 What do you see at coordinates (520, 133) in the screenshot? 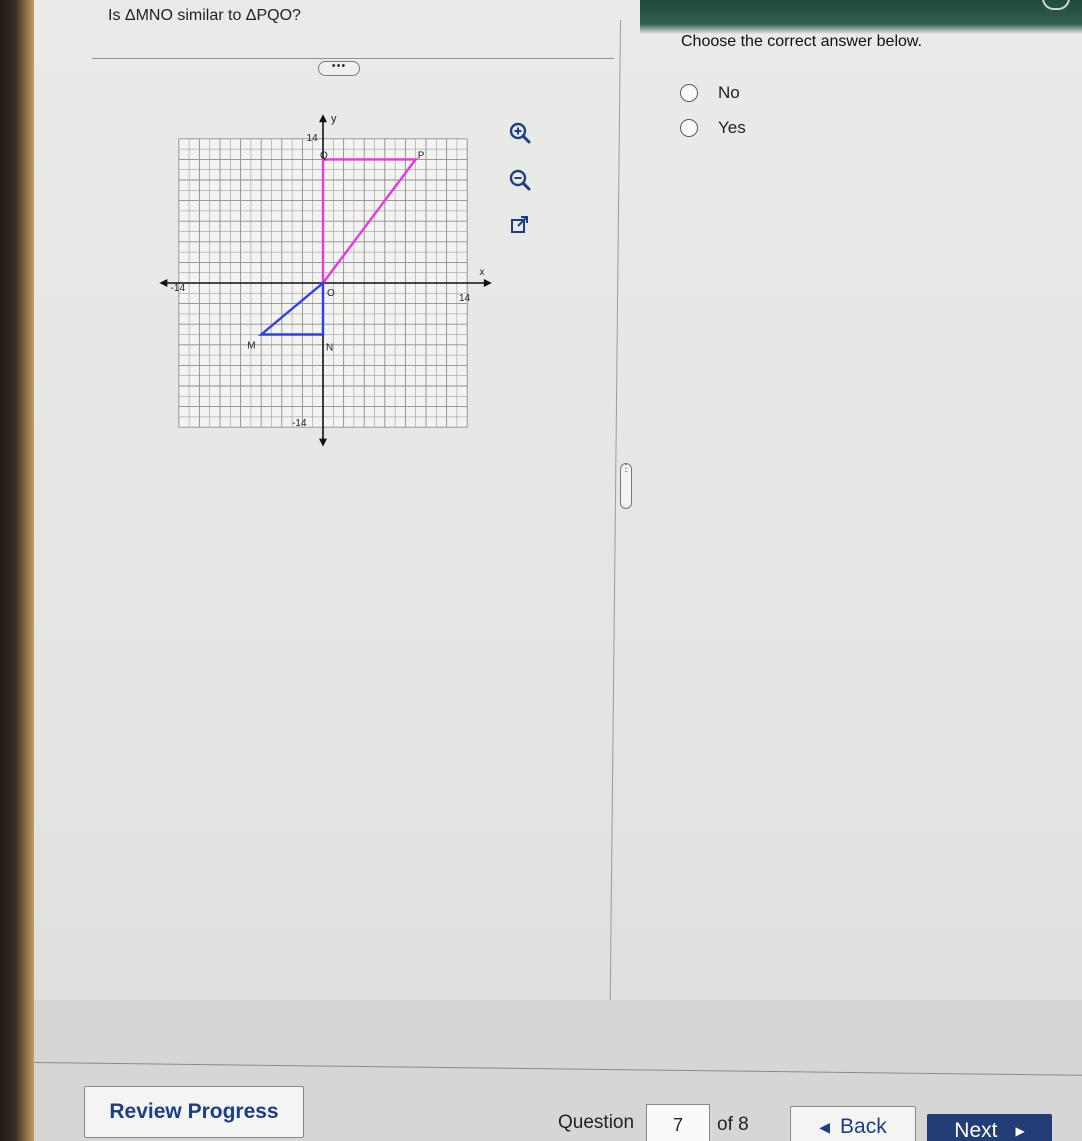
I see `zoom-in-icon` at bounding box center [520, 133].